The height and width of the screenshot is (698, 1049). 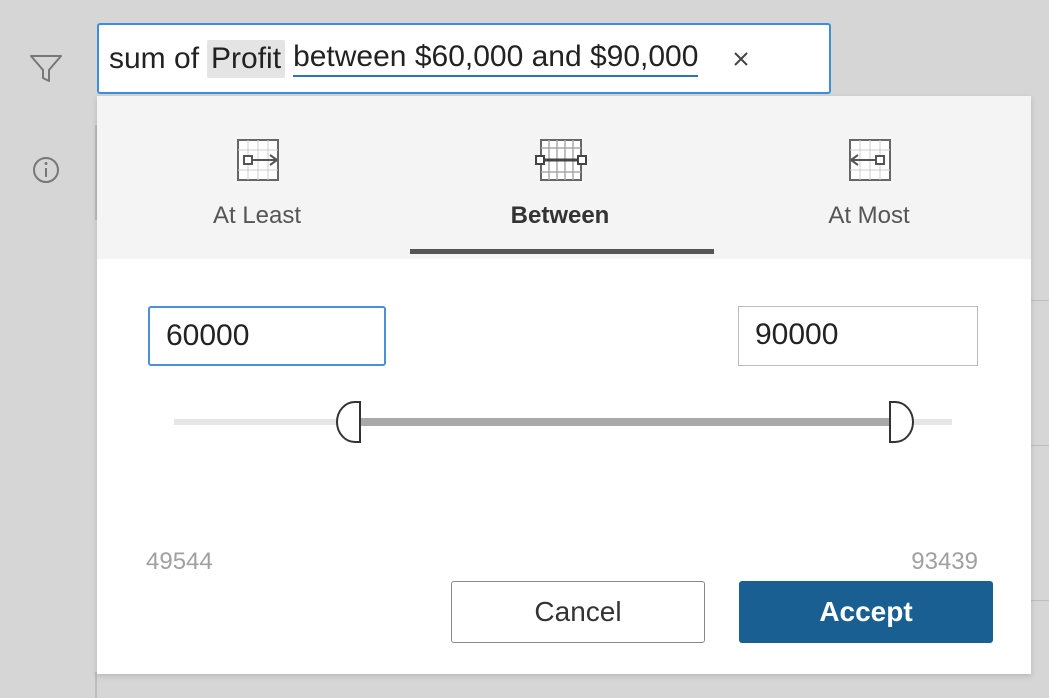 I want to click on tab-at-most: At Most, so click(x=869, y=177).